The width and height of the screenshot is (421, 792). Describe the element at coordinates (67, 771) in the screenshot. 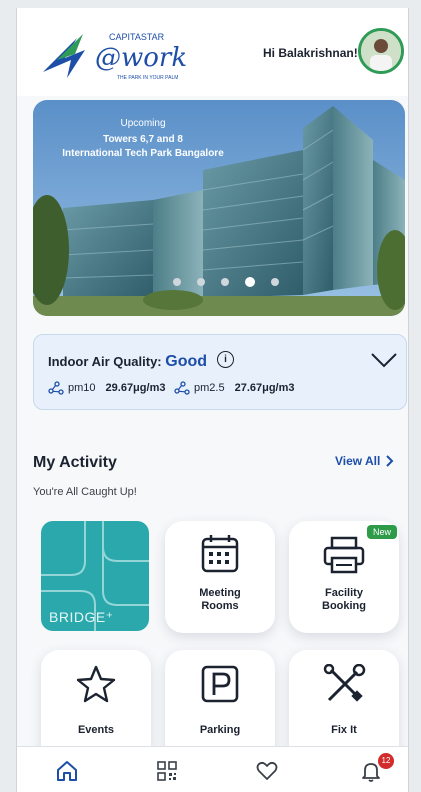

I see `home-icon` at that location.